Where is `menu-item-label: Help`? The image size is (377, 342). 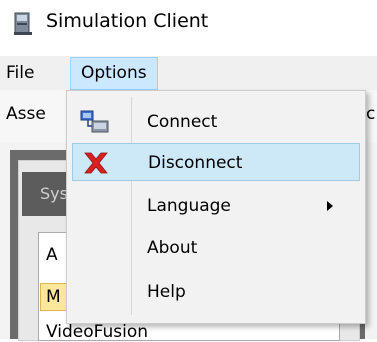
menu-item-label: Help is located at coordinates (166, 292).